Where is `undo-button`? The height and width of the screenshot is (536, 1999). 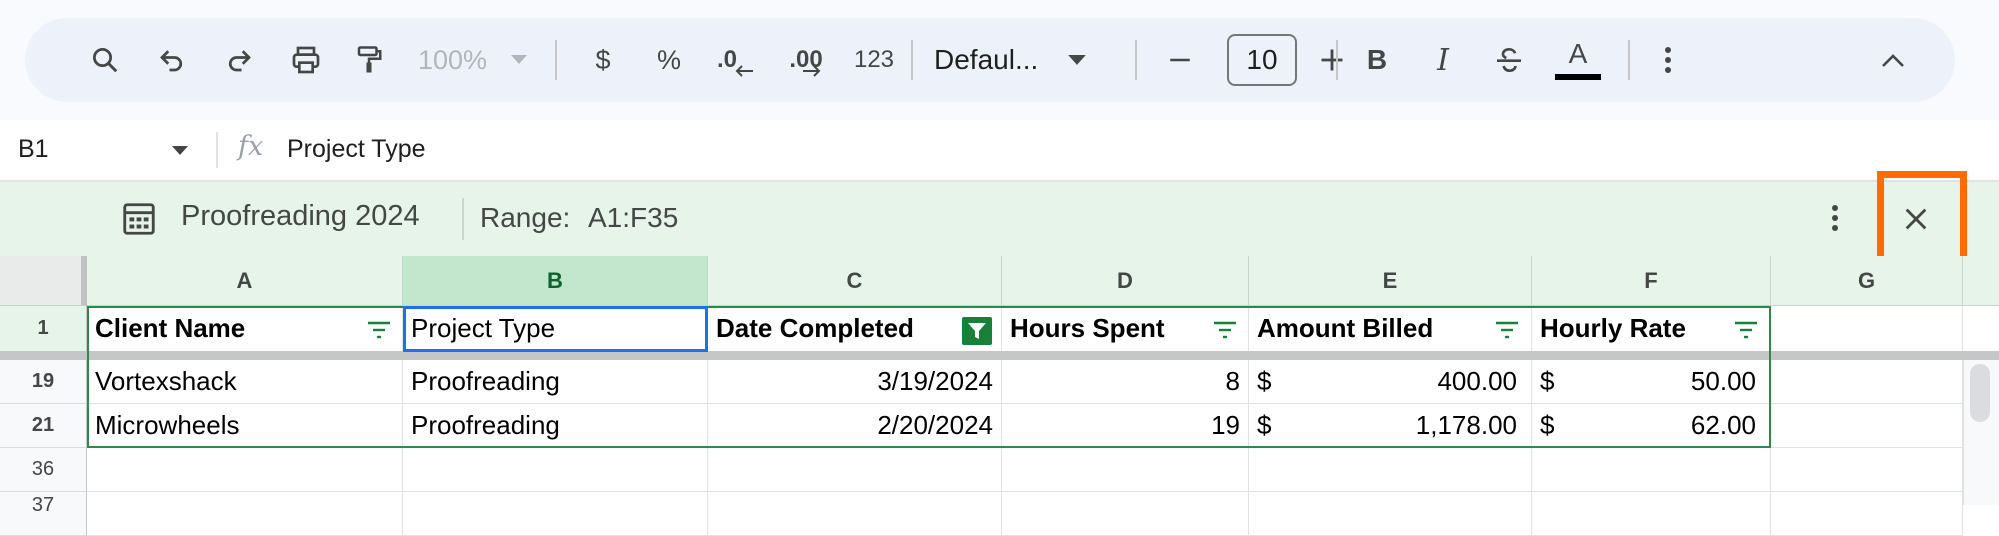 undo-button is located at coordinates (172, 60).